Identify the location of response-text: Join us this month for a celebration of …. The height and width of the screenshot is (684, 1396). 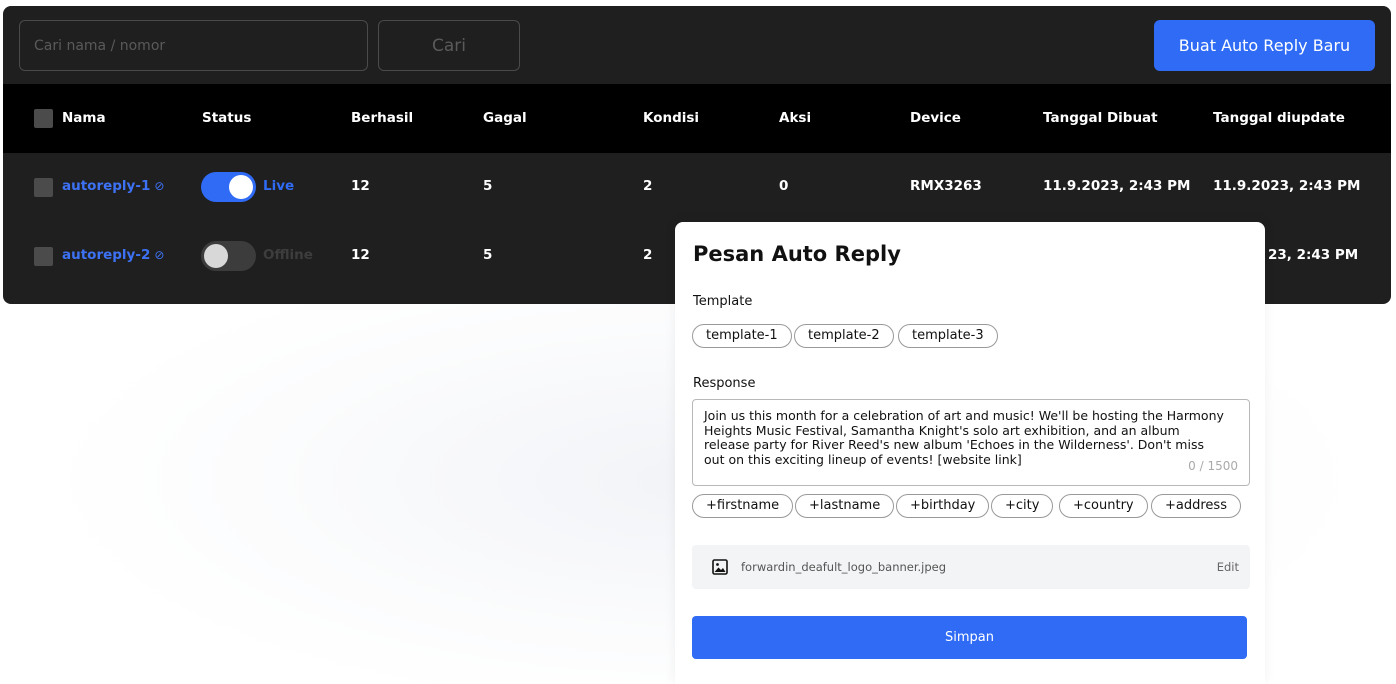
(964, 437).